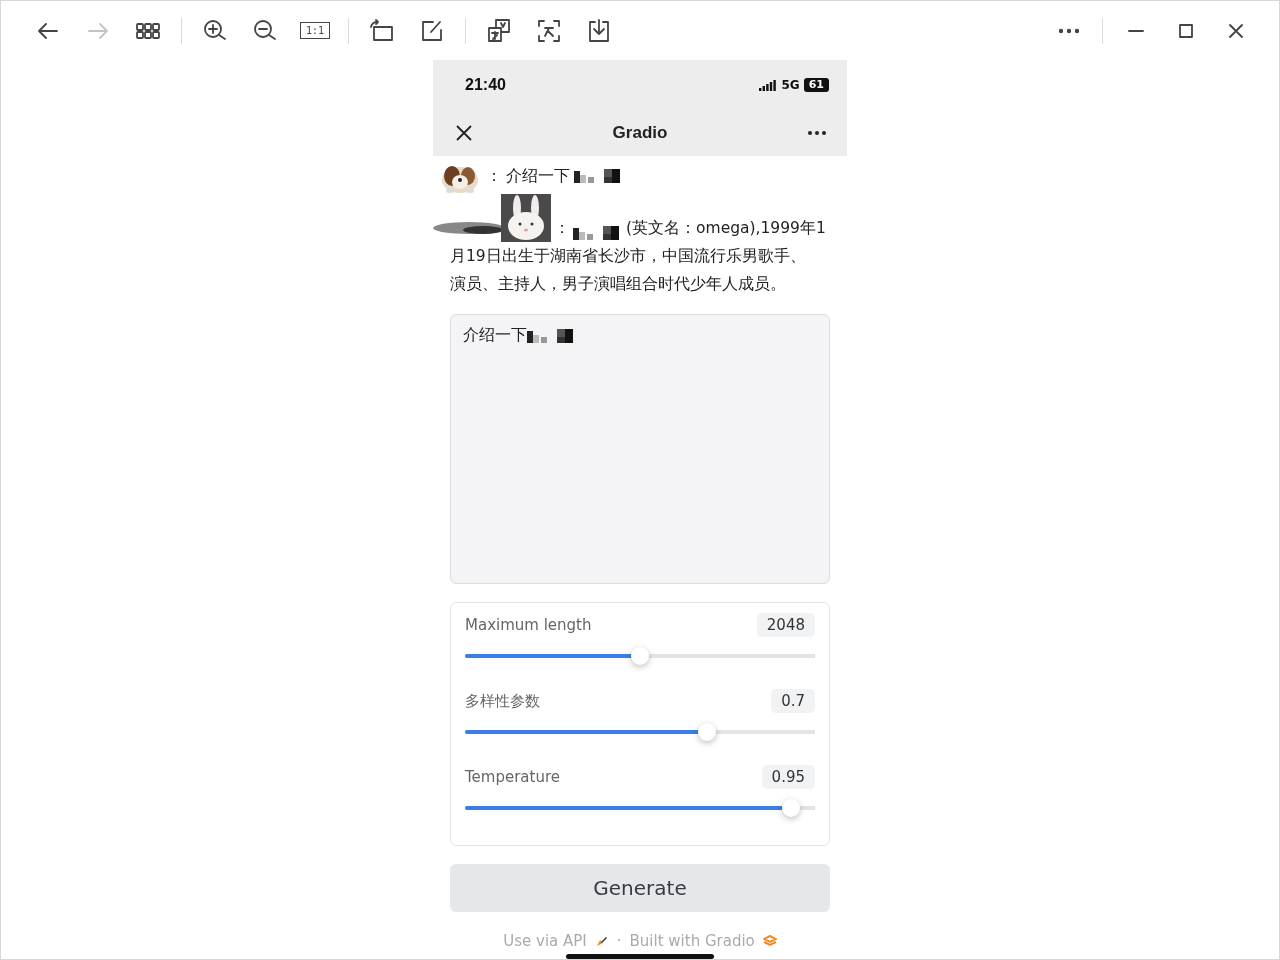 The image size is (1280, 960). I want to click on slider-label: 多样性参数, so click(502, 701).